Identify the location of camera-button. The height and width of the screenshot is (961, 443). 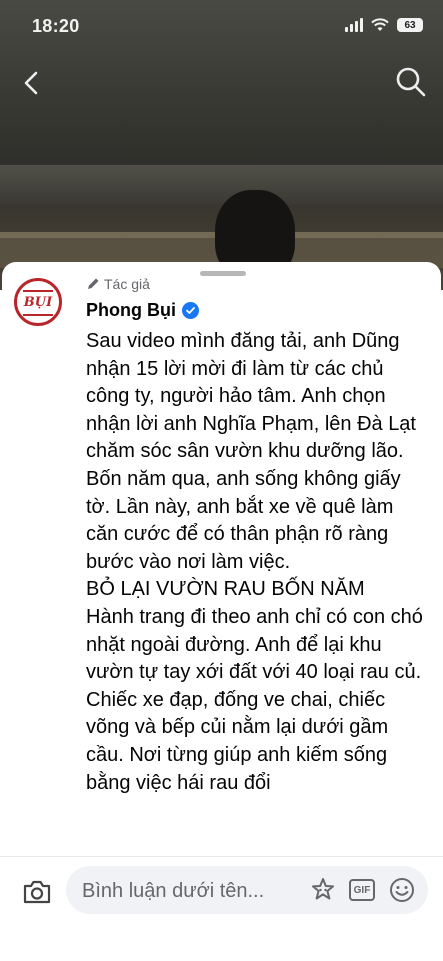
(37, 892).